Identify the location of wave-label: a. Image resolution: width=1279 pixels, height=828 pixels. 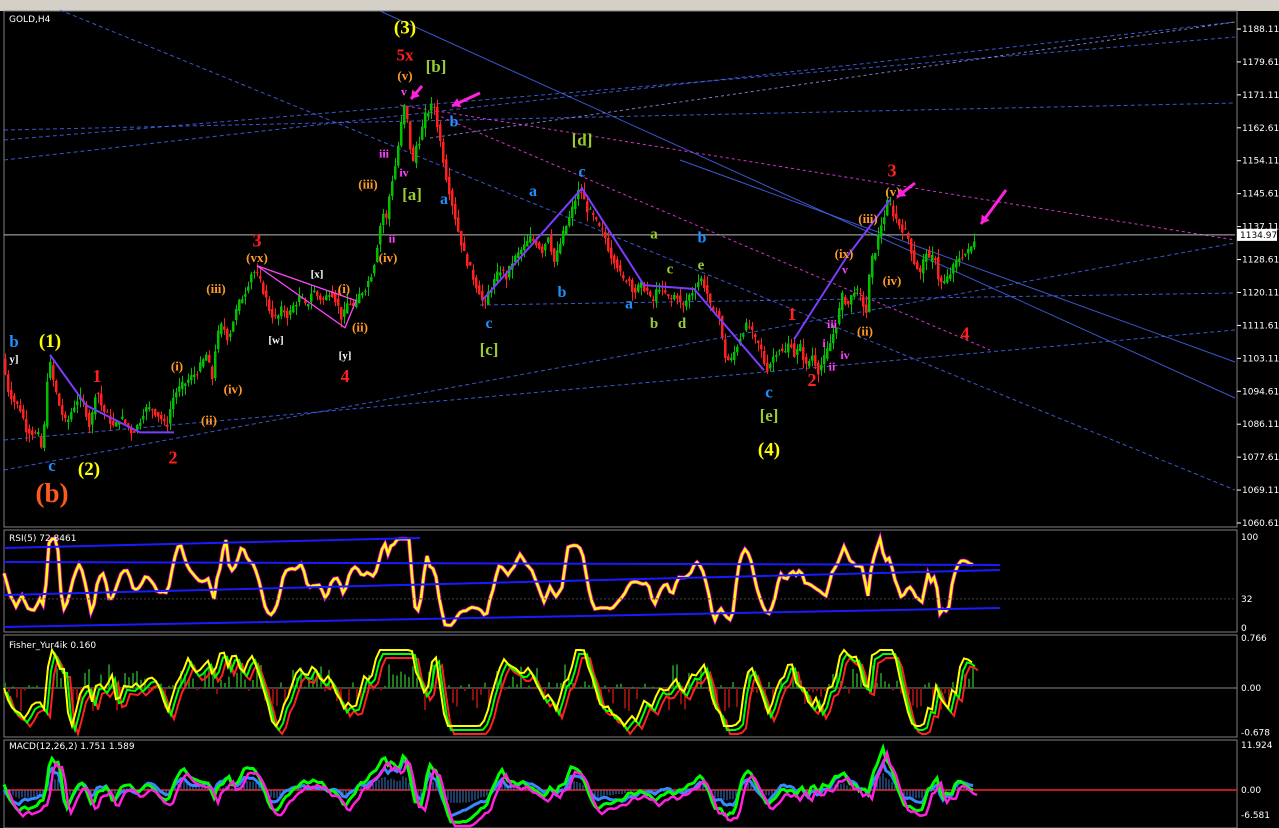
(444, 199).